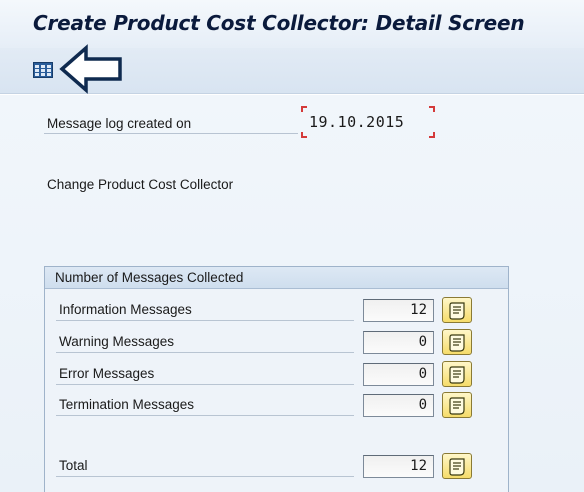 This screenshot has height=492, width=584. What do you see at coordinates (398, 342) in the screenshot?
I see `warning-messages-count: 0` at bounding box center [398, 342].